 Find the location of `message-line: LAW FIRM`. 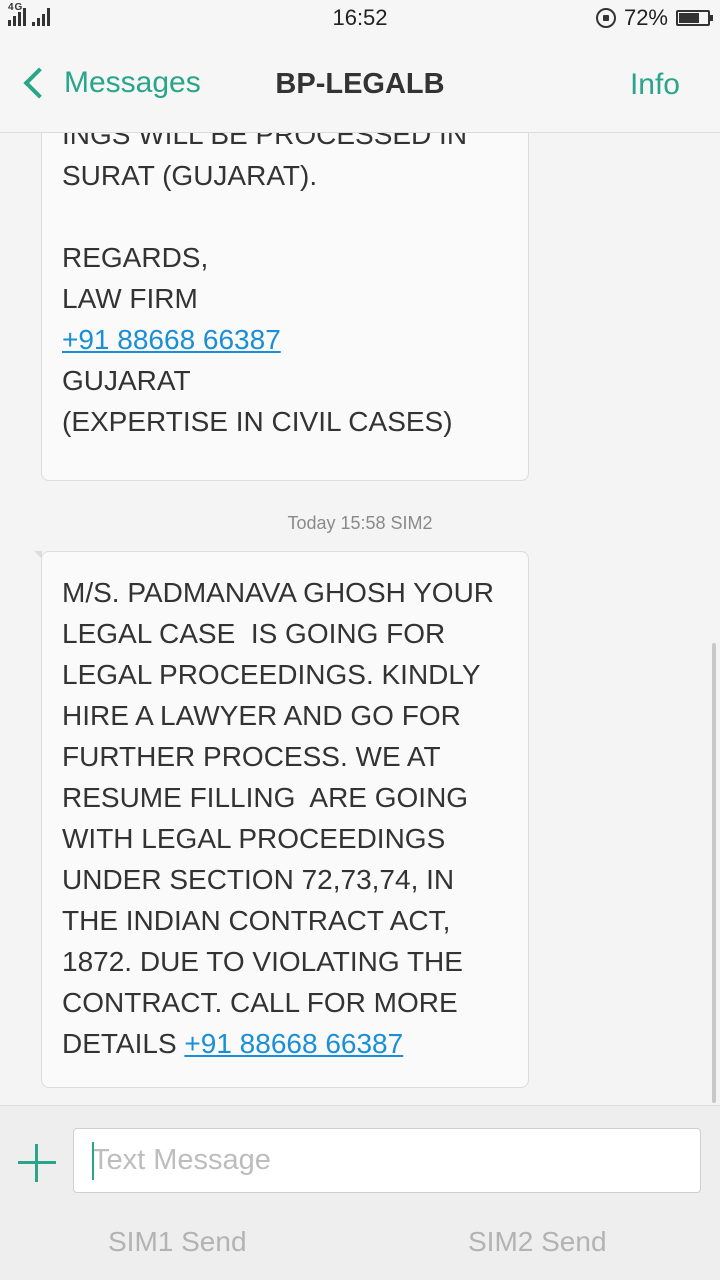

message-line: LAW FIRM is located at coordinates (130, 298).